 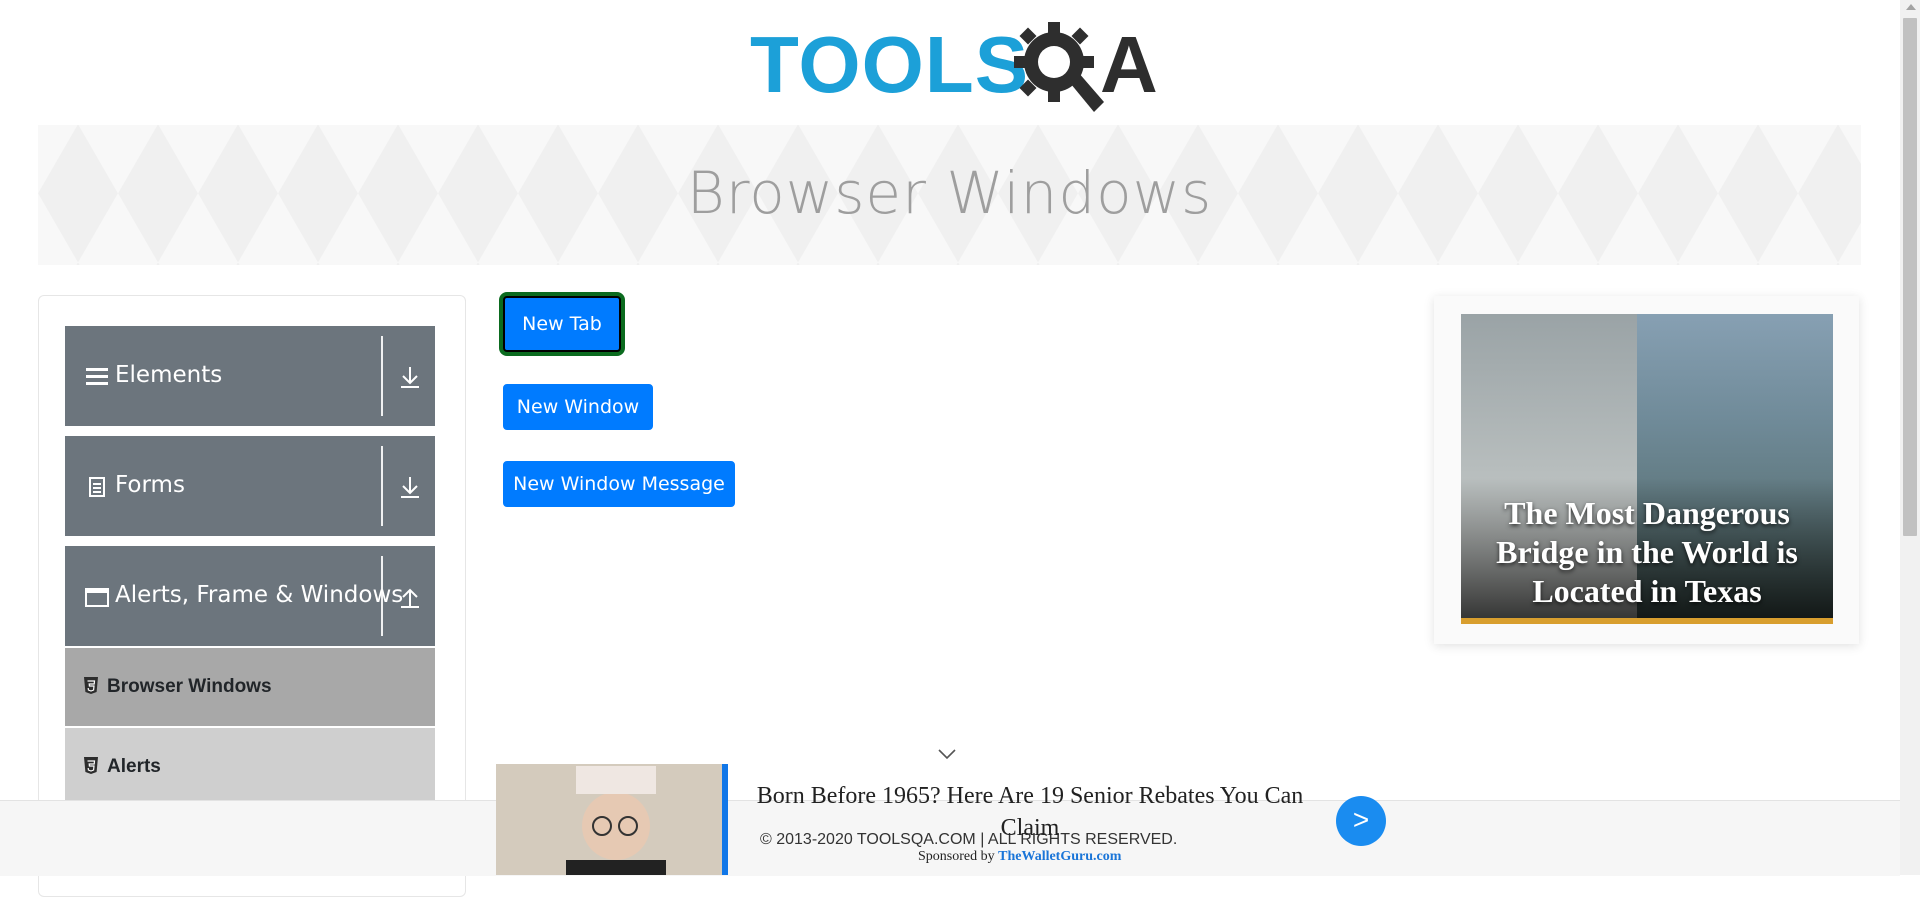 I want to click on new-window-message-button: New Window Message, so click(x=619, y=484).